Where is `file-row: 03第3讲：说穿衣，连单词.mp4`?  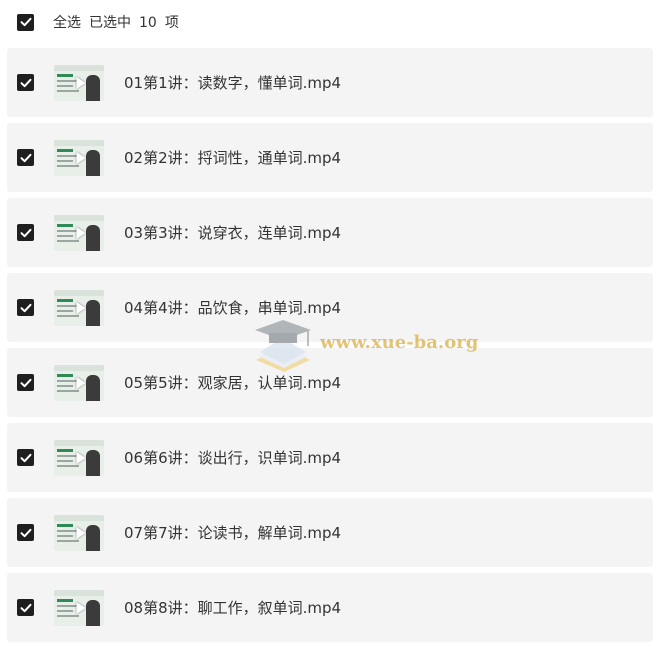
file-row: 03第3讲：说穿衣，连单词.mp4 is located at coordinates (330, 232).